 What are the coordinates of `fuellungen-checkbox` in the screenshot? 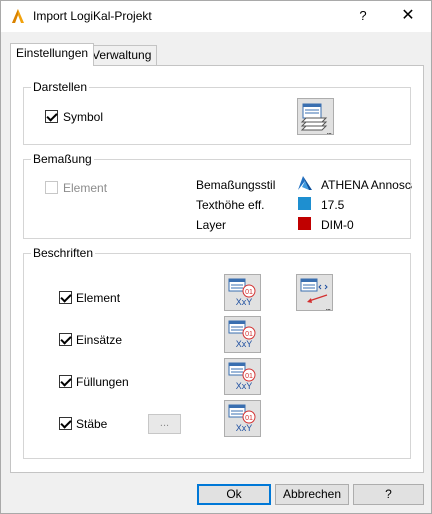 It's located at (65, 381).